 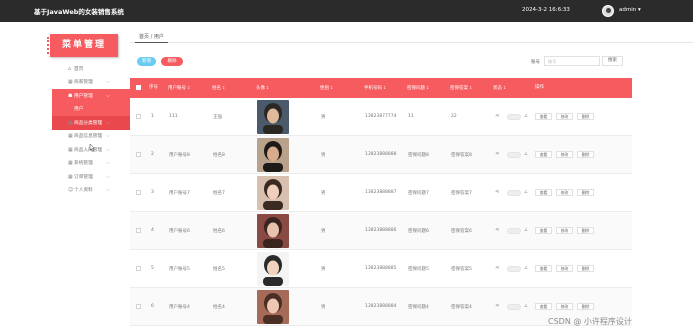 I want to click on column-header-label: 姓名, so click(x=216, y=88).